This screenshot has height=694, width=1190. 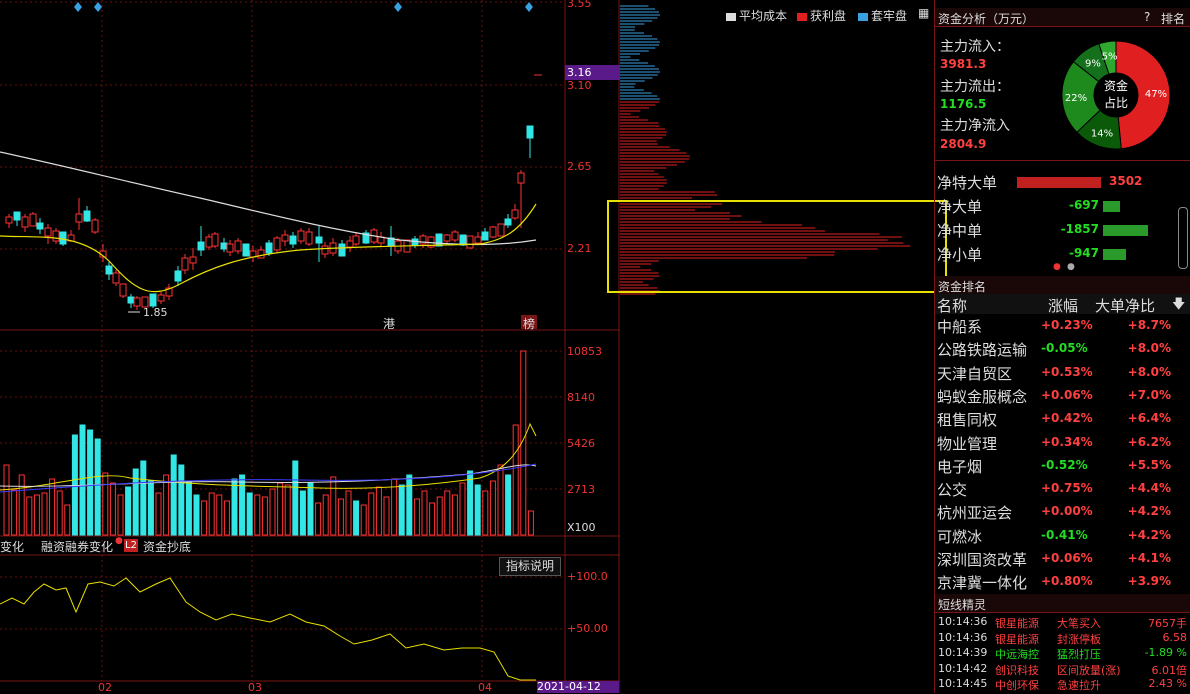 I want to click on shortline-time: 10:14:36, so click(x=963, y=621).